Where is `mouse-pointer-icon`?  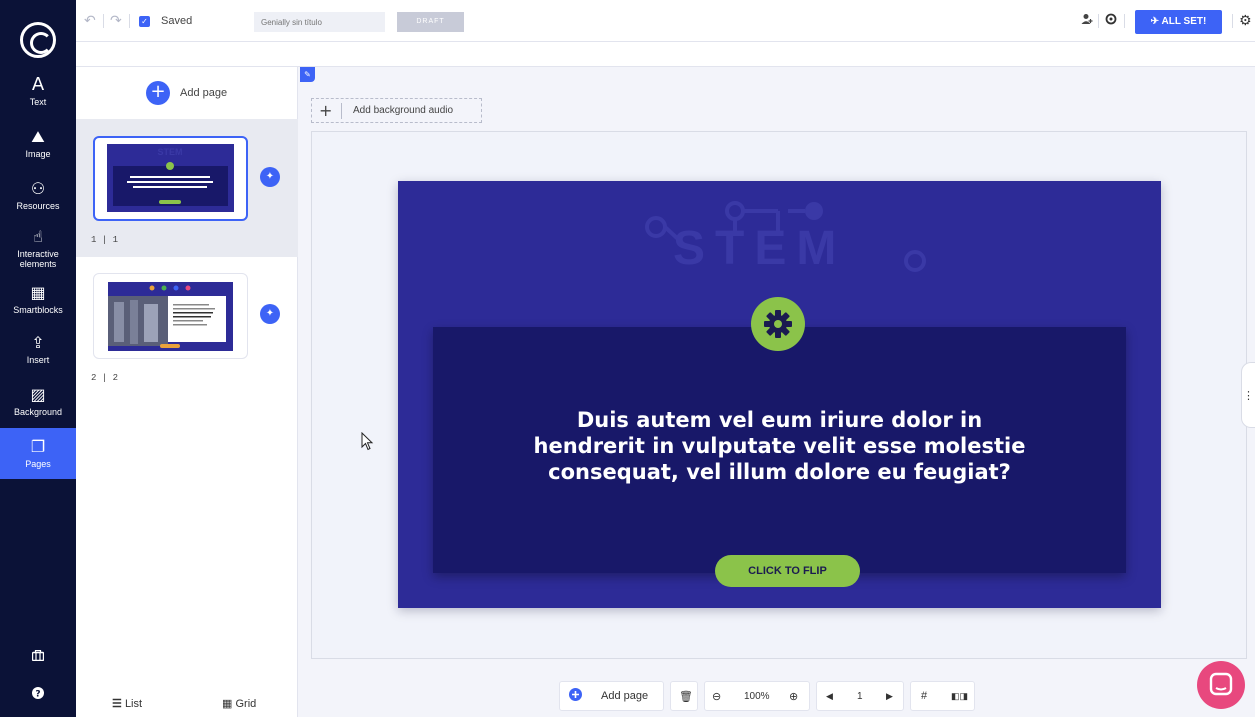 mouse-pointer-icon is located at coordinates (367, 441).